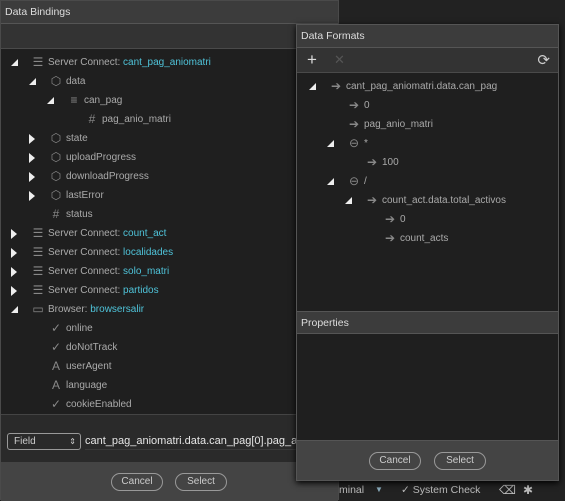 Image resolution: width=565 pixels, height=501 pixels. What do you see at coordinates (148, 252) in the screenshot?
I see `component-name: localidades` at bounding box center [148, 252].